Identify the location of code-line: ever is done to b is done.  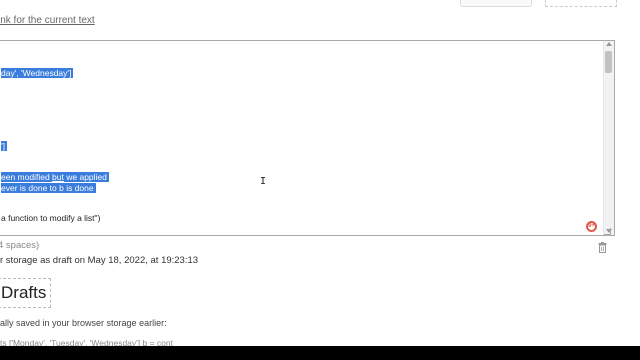
(48, 188).